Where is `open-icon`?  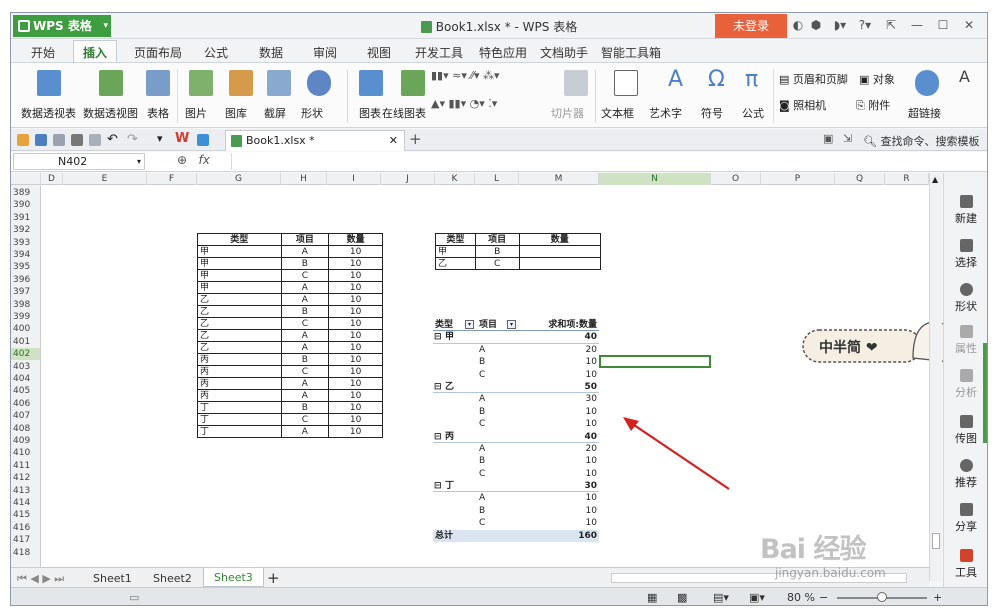 open-icon is located at coordinates (23, 140).